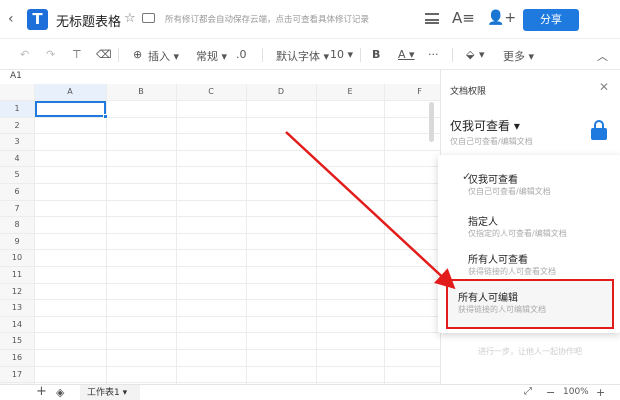 The image size is (620, 400). I want to click on save-status-note: 所有修订都会自动保存云端，点击可查看具体修订记录, so click(267, 19).